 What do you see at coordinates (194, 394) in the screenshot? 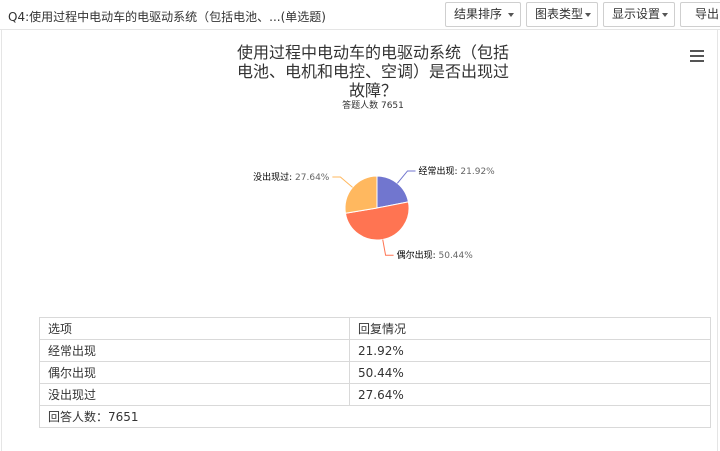
I see `table-cell-option: 没出现过` at bounding box center [194, 394].